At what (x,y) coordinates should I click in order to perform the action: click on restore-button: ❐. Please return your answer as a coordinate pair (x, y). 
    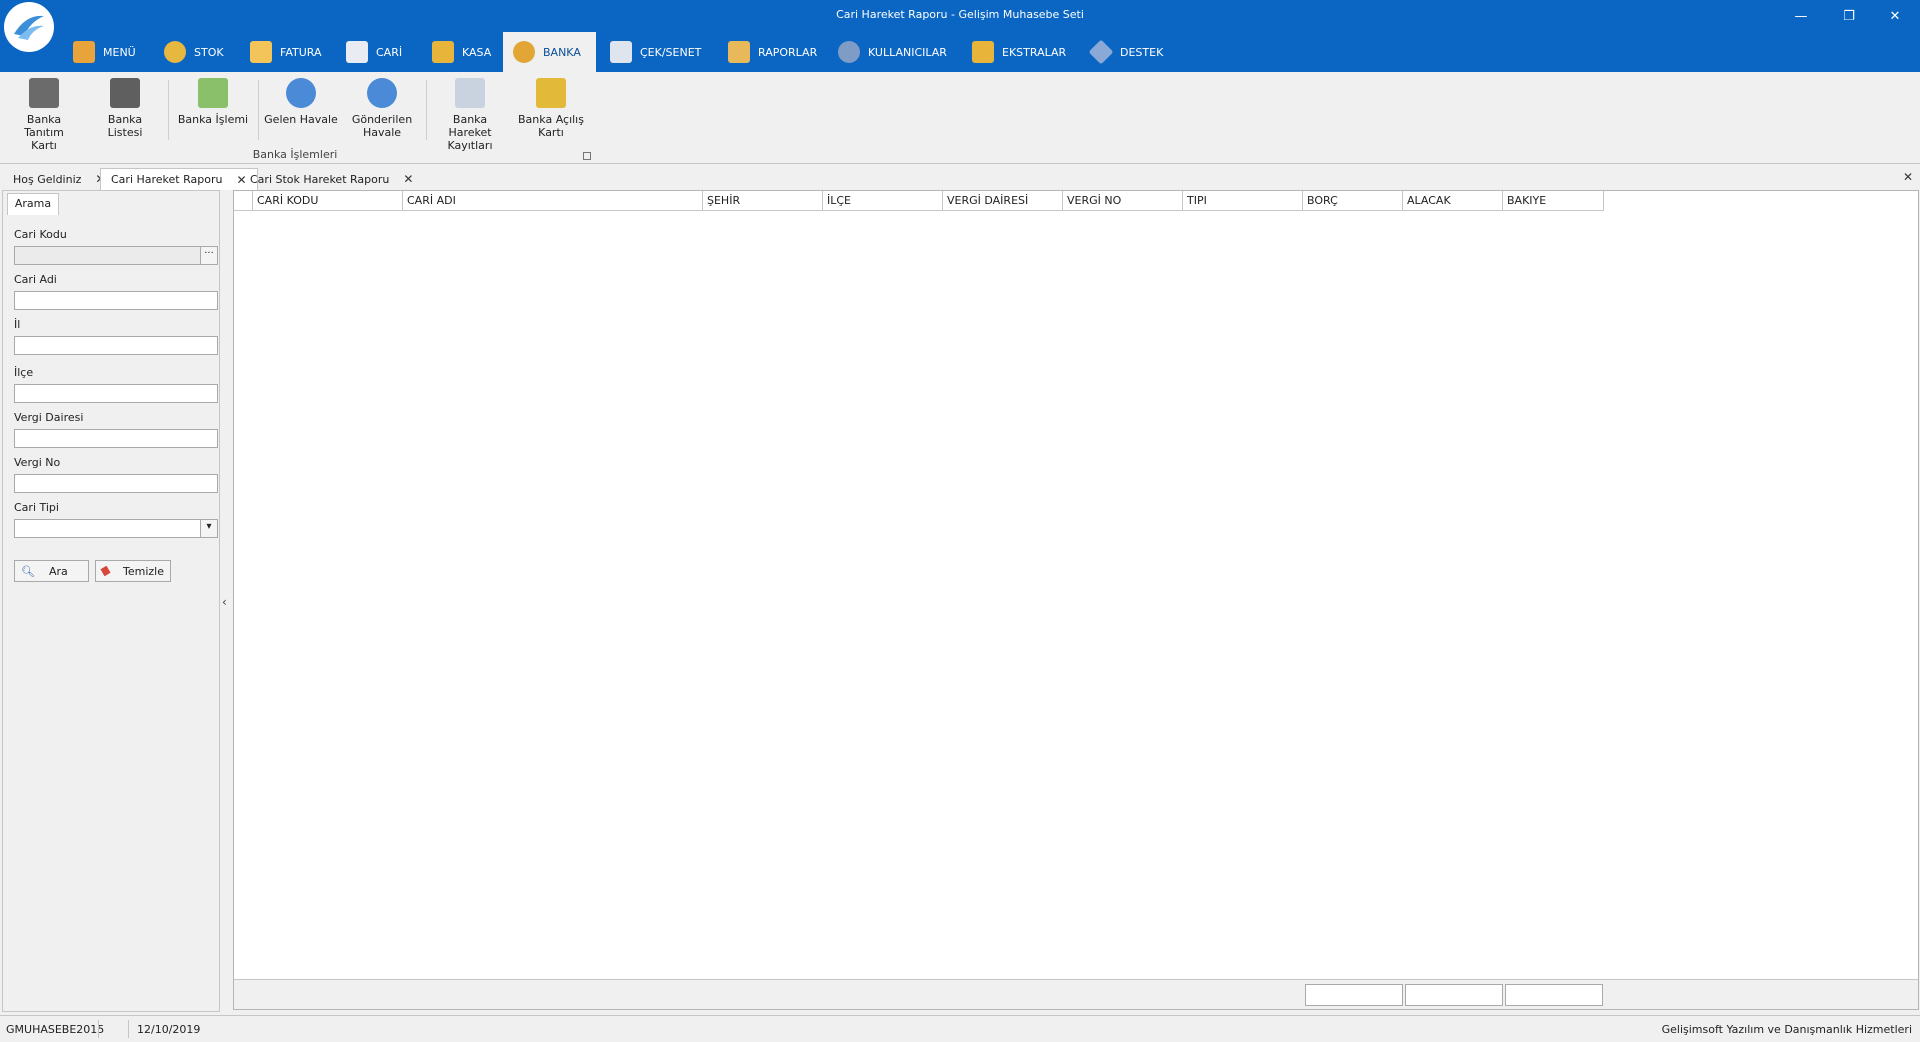
    Looking at the image, I should click on (1849, 17).